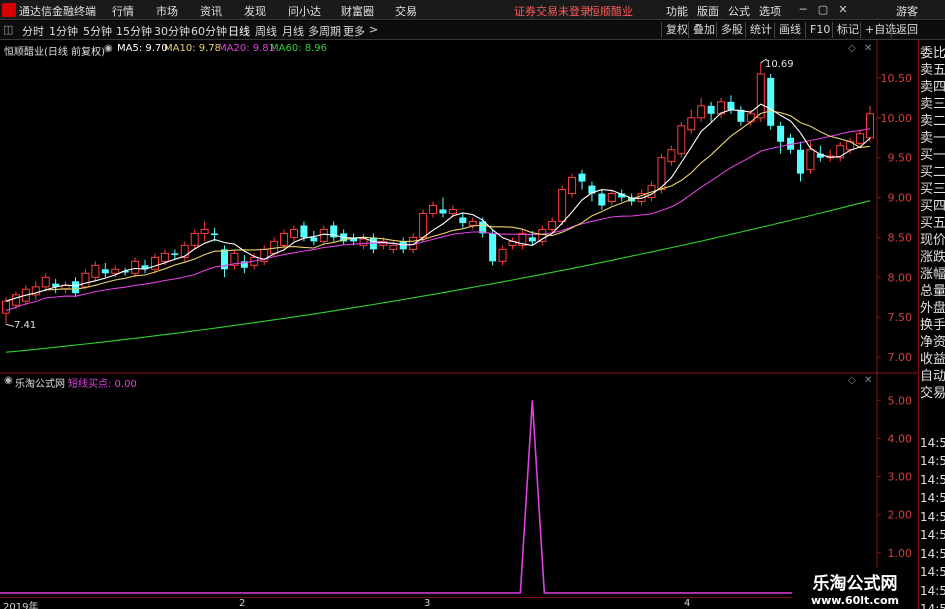 The width and height of the screenshot is (945, 609). I want to click on price-tick-label: 10.00, so click(897, 118).